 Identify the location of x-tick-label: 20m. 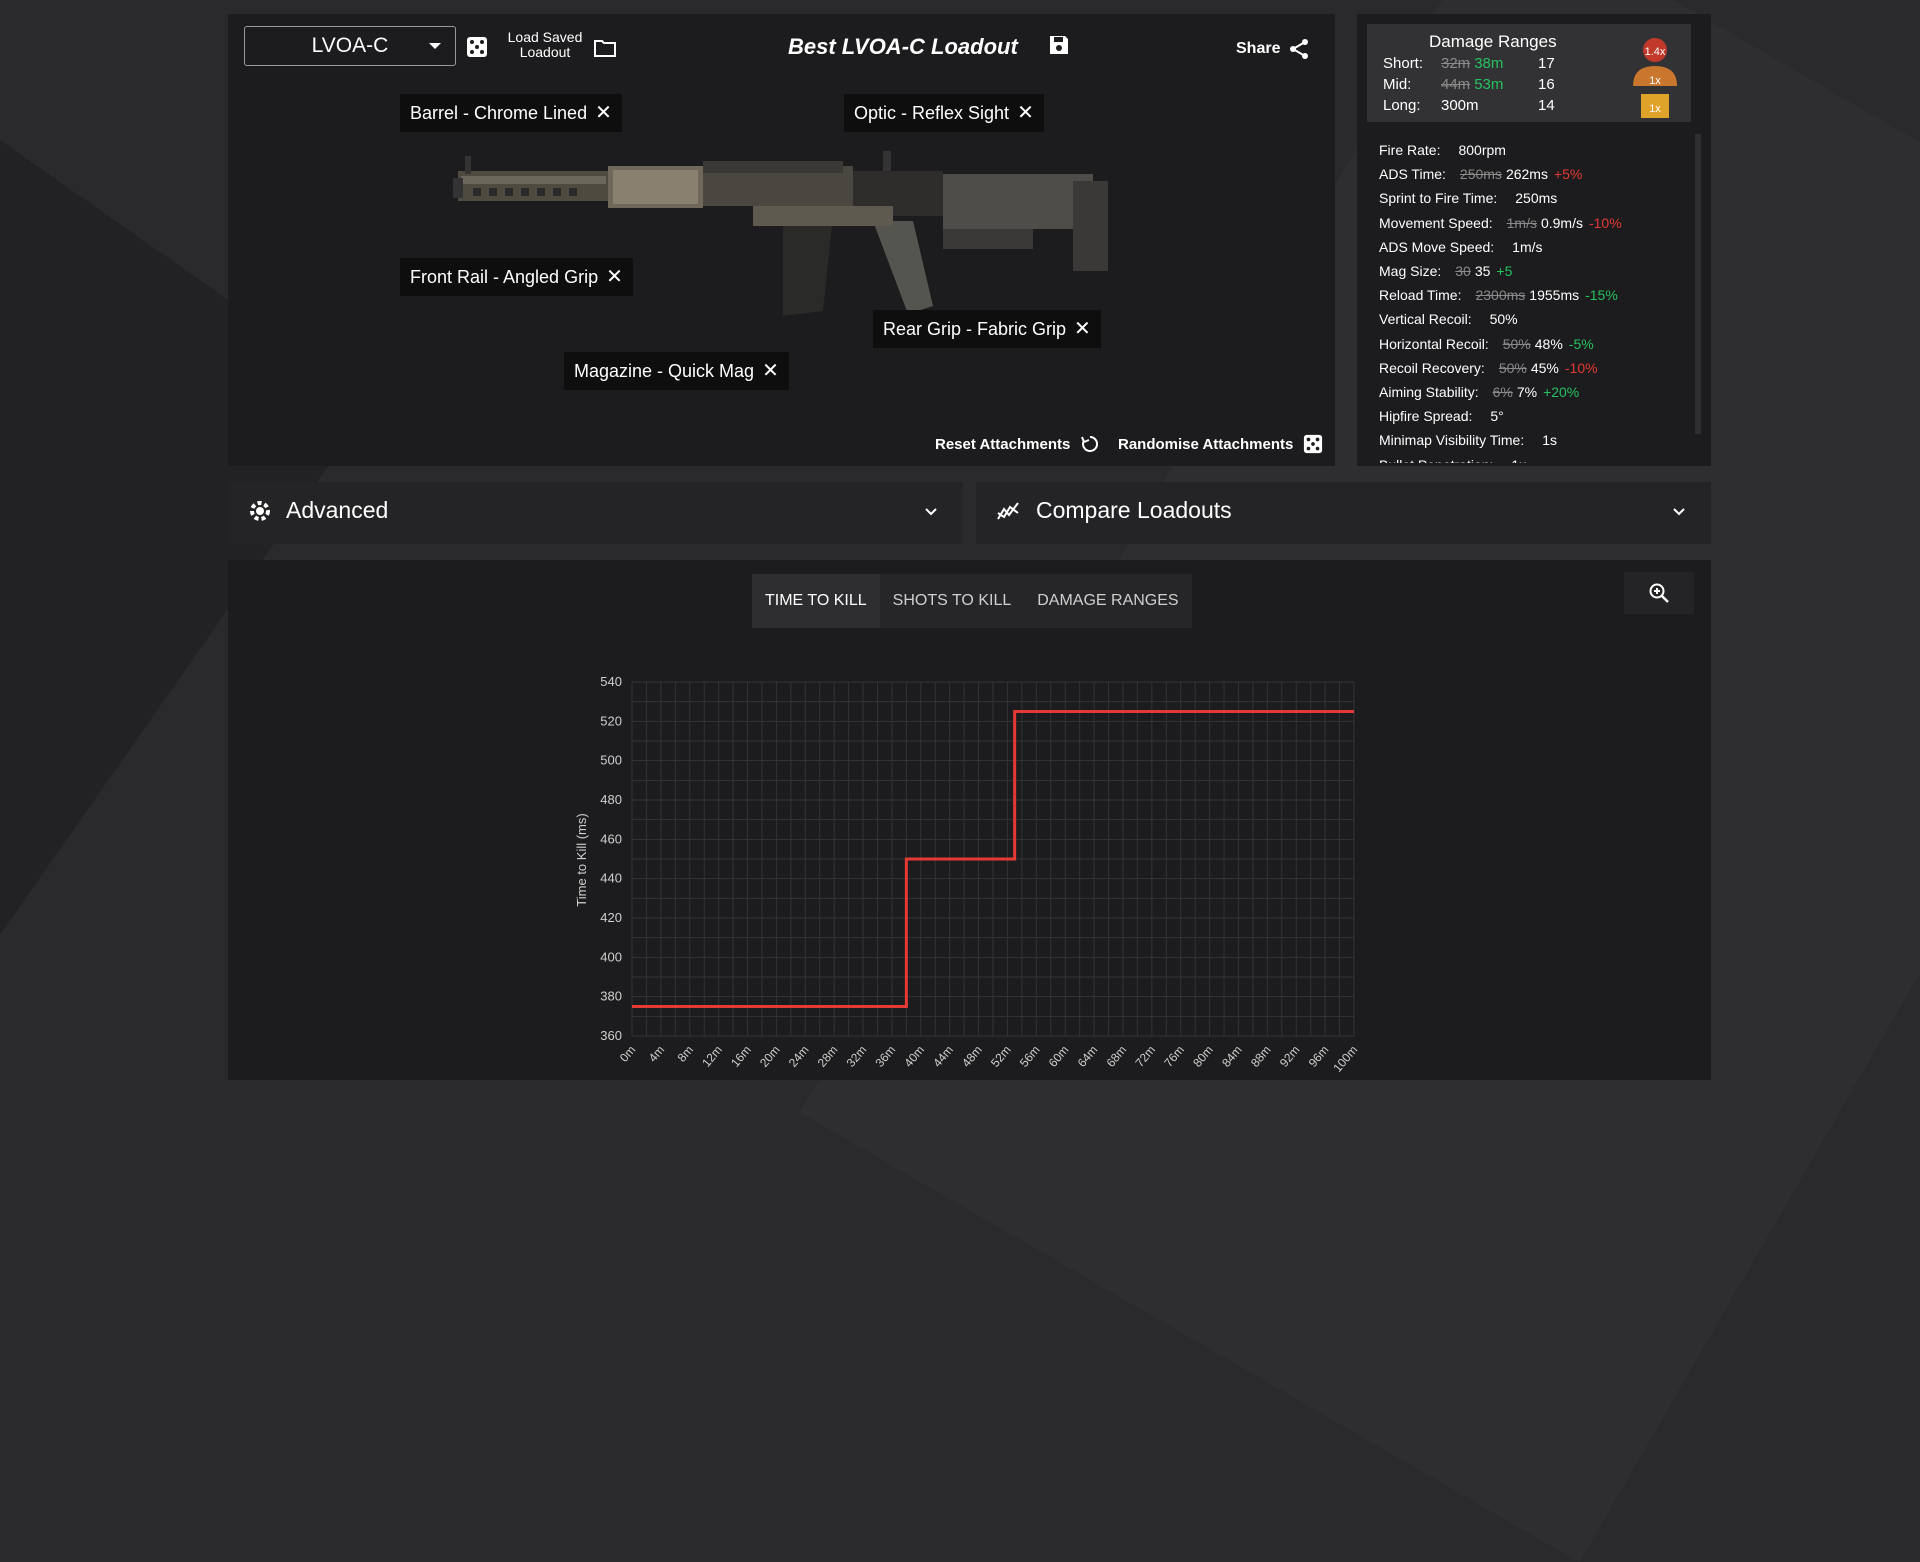
(770, 1056).